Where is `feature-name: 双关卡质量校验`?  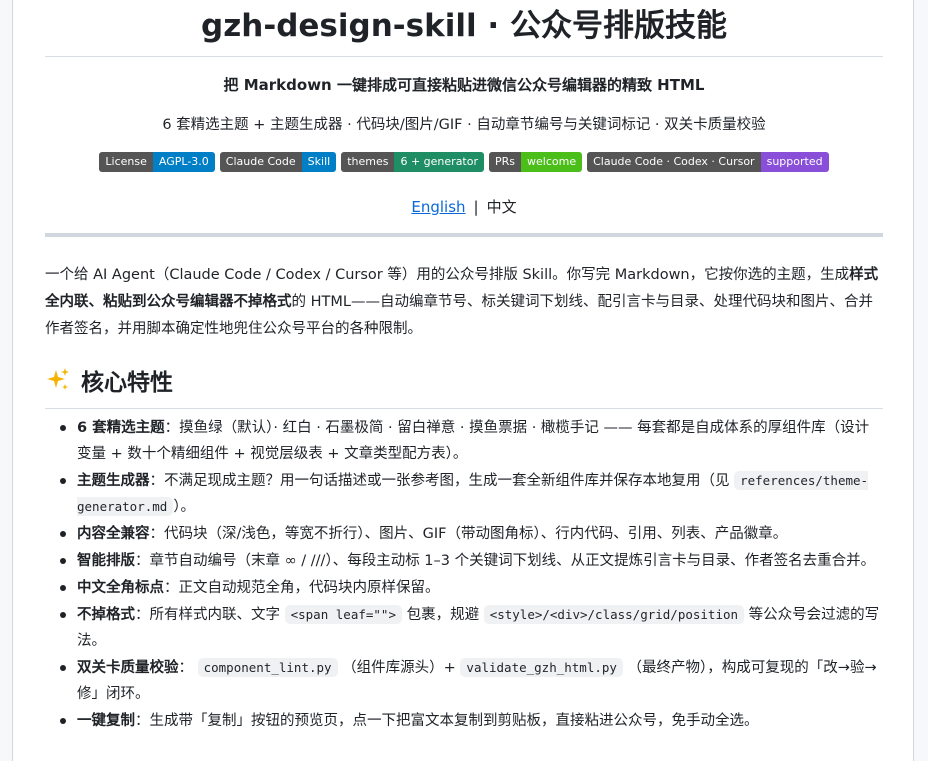
feature-name: 双关卡质量校验 is located at coordinates (128, 668).